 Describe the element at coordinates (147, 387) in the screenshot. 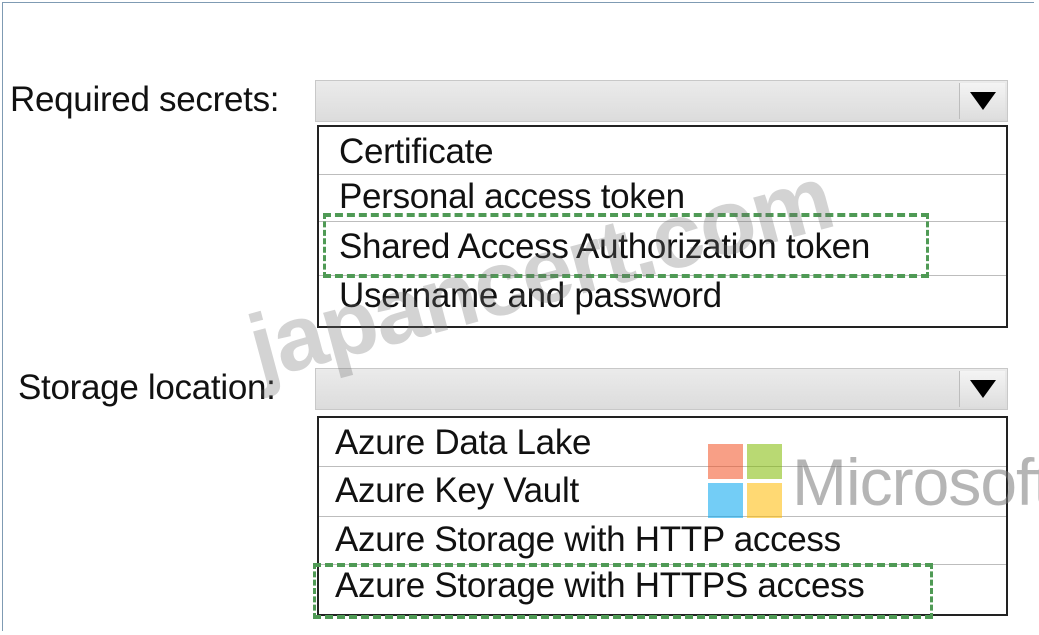

I see `storage-location-label: Storage location:` at that location.